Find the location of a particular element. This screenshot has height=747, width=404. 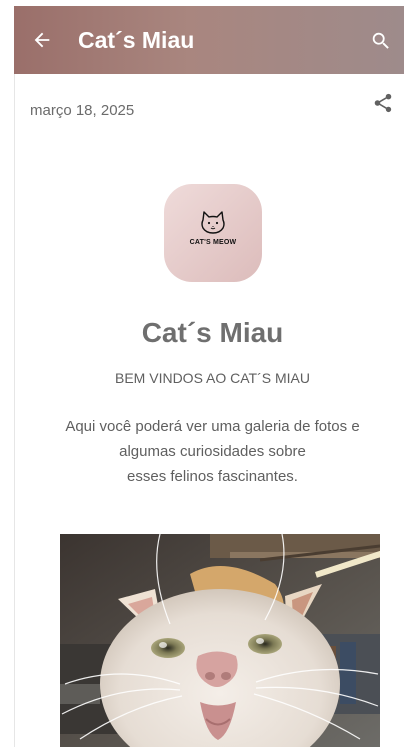

description-line: esses felinos fascinantes. is located at coordinates (212, 476).